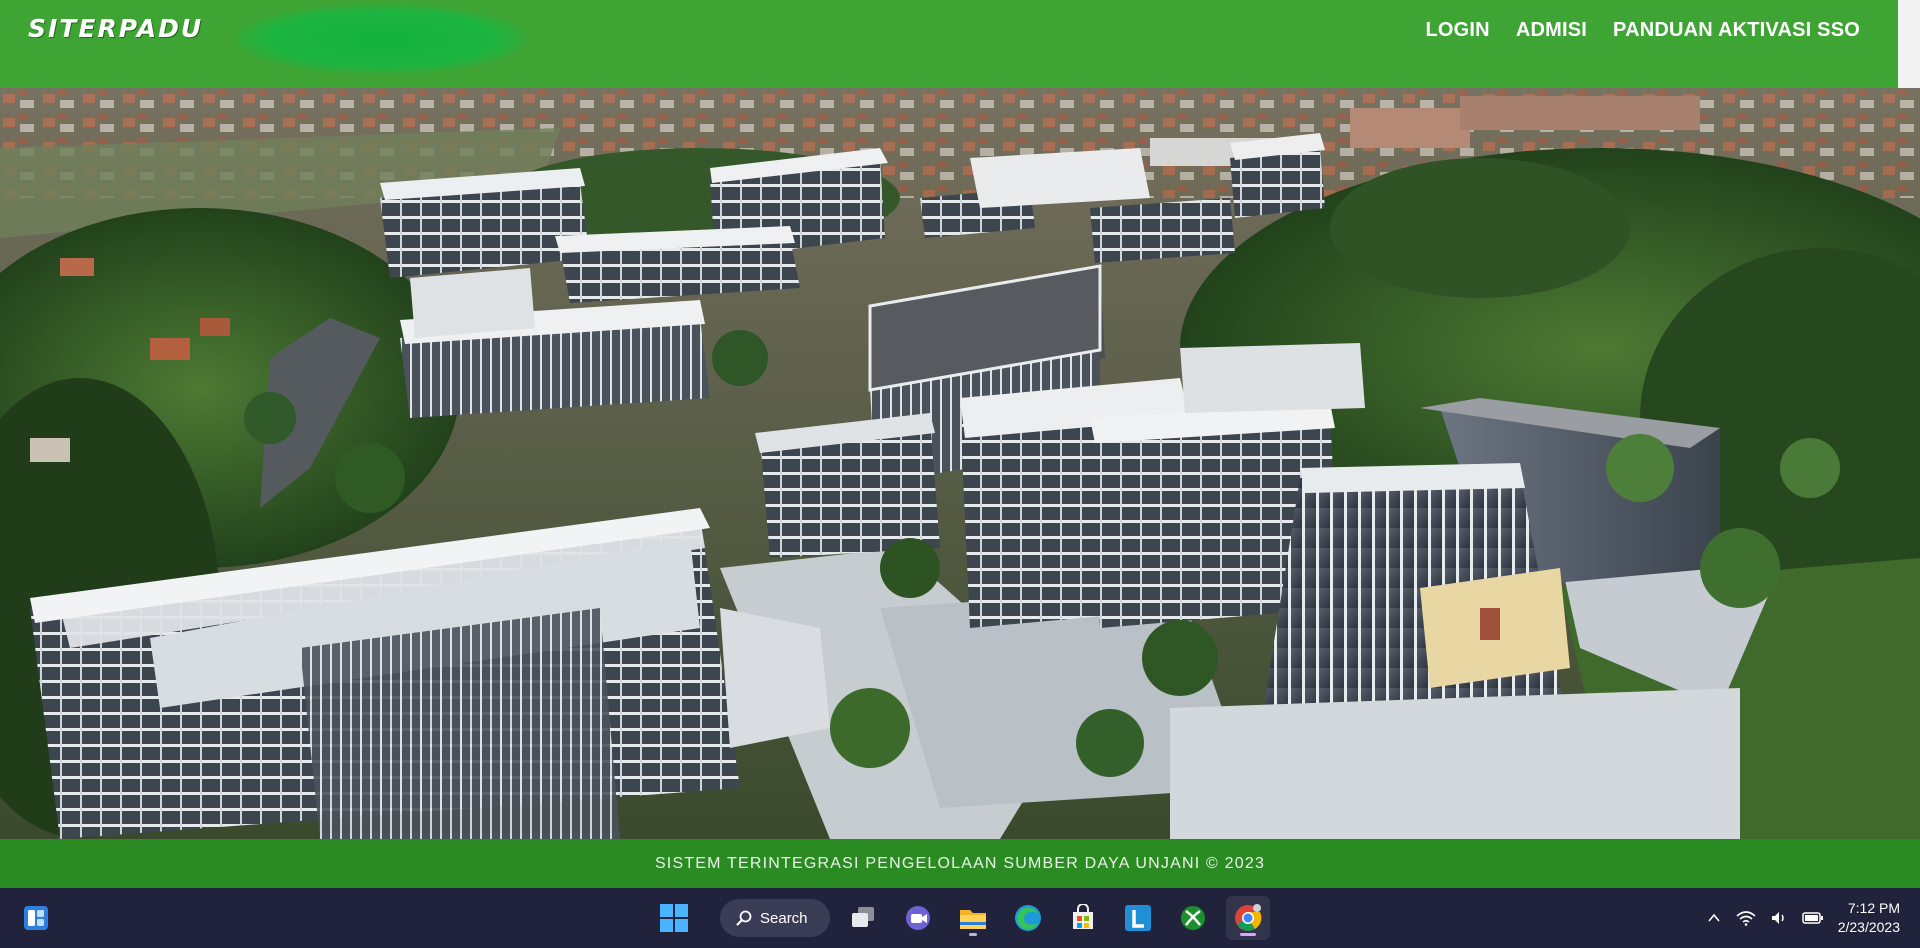 This screenshot has width=1920, height=948. I want to click on page-scrollbar-area, so click(1909, 44).